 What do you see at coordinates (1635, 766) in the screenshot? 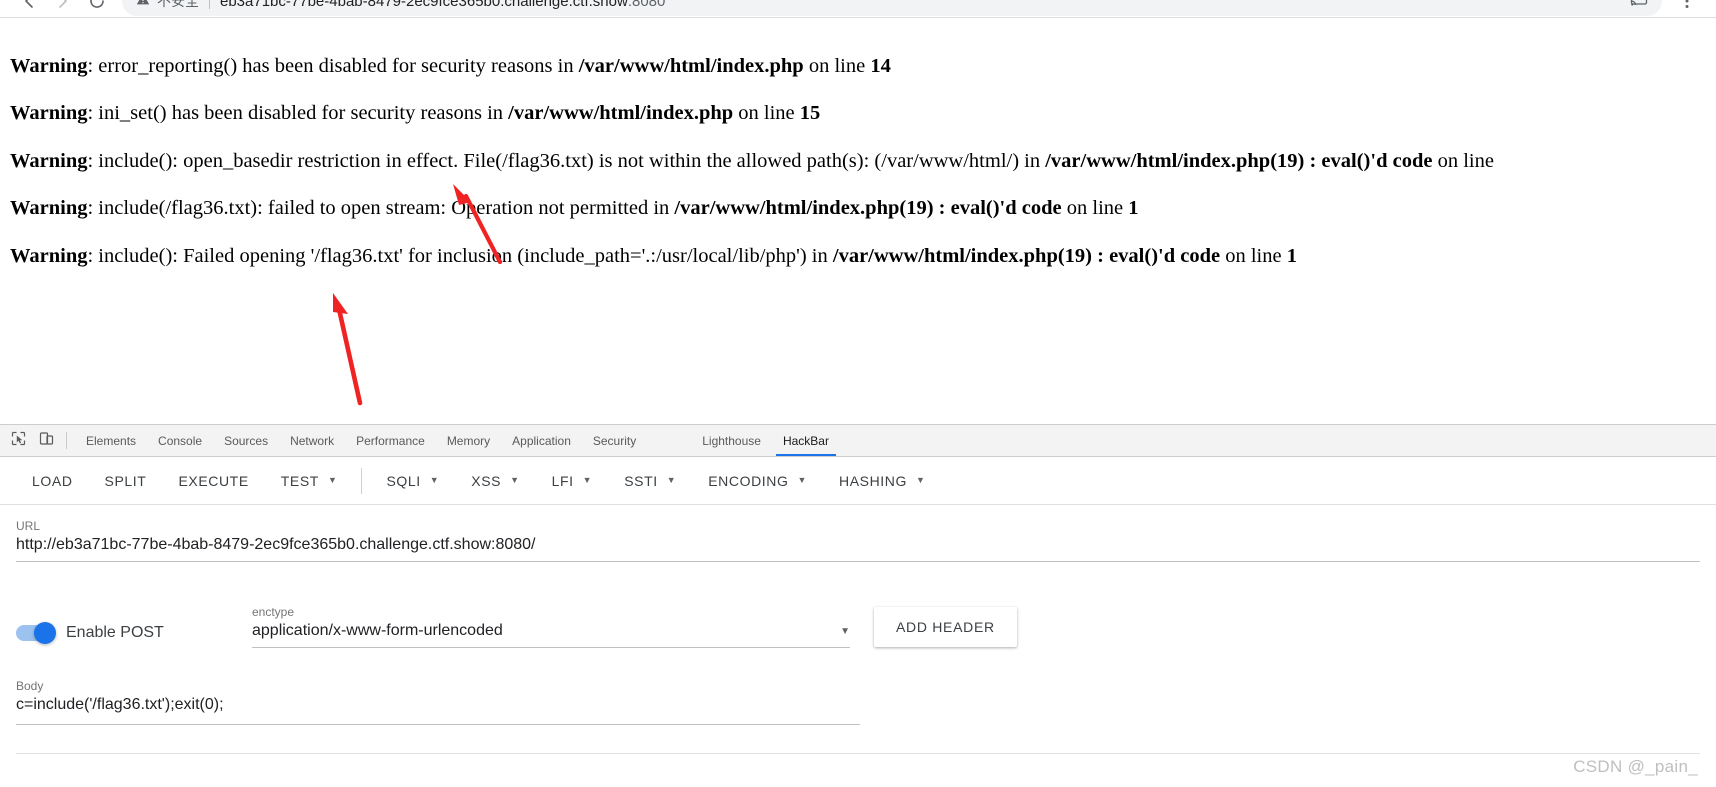
I see `csdn-watermark: CSDN @_pain_` at bounding box center [1635, 766].